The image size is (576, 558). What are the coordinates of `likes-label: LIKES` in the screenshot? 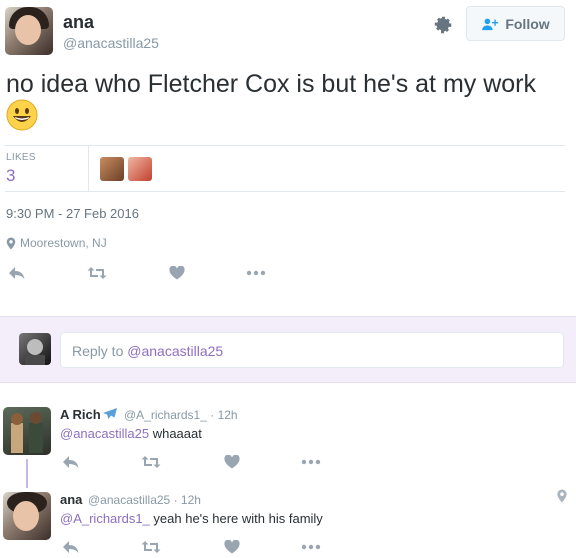 It's located at (21, 157).